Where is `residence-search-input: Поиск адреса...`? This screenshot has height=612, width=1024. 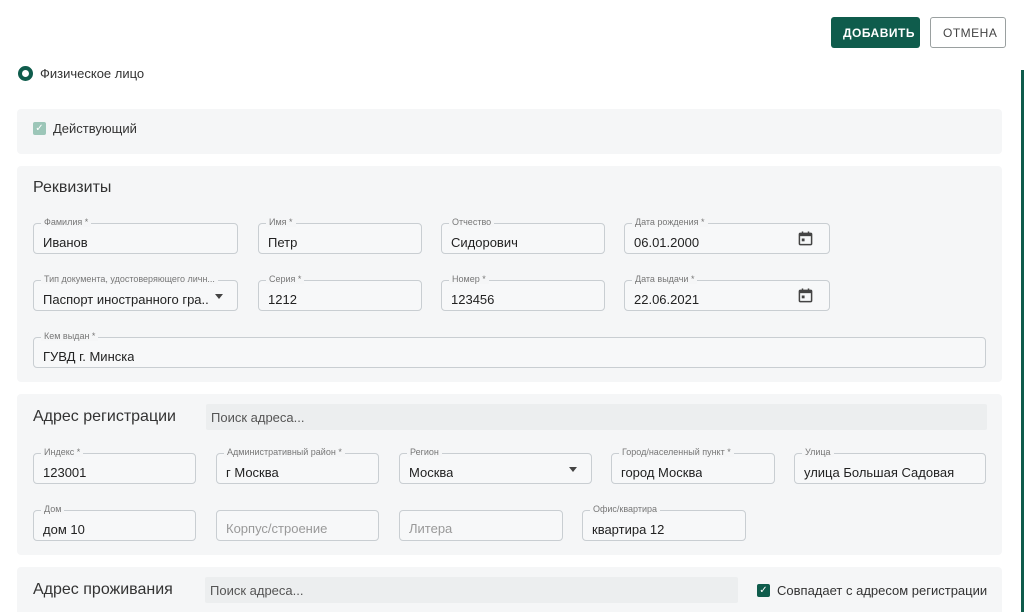
residence-search-input: Поиск адреса... is located at coordinates (471, 590).